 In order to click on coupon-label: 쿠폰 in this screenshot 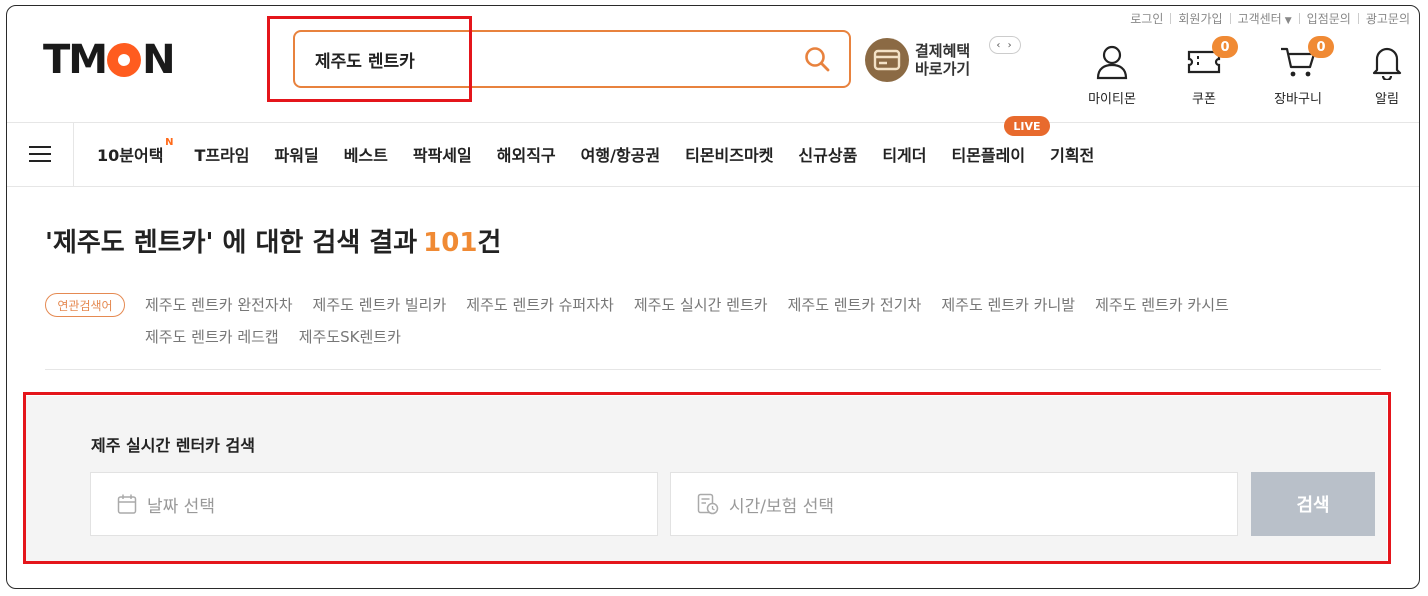, I will do `click(1204, 99)`.